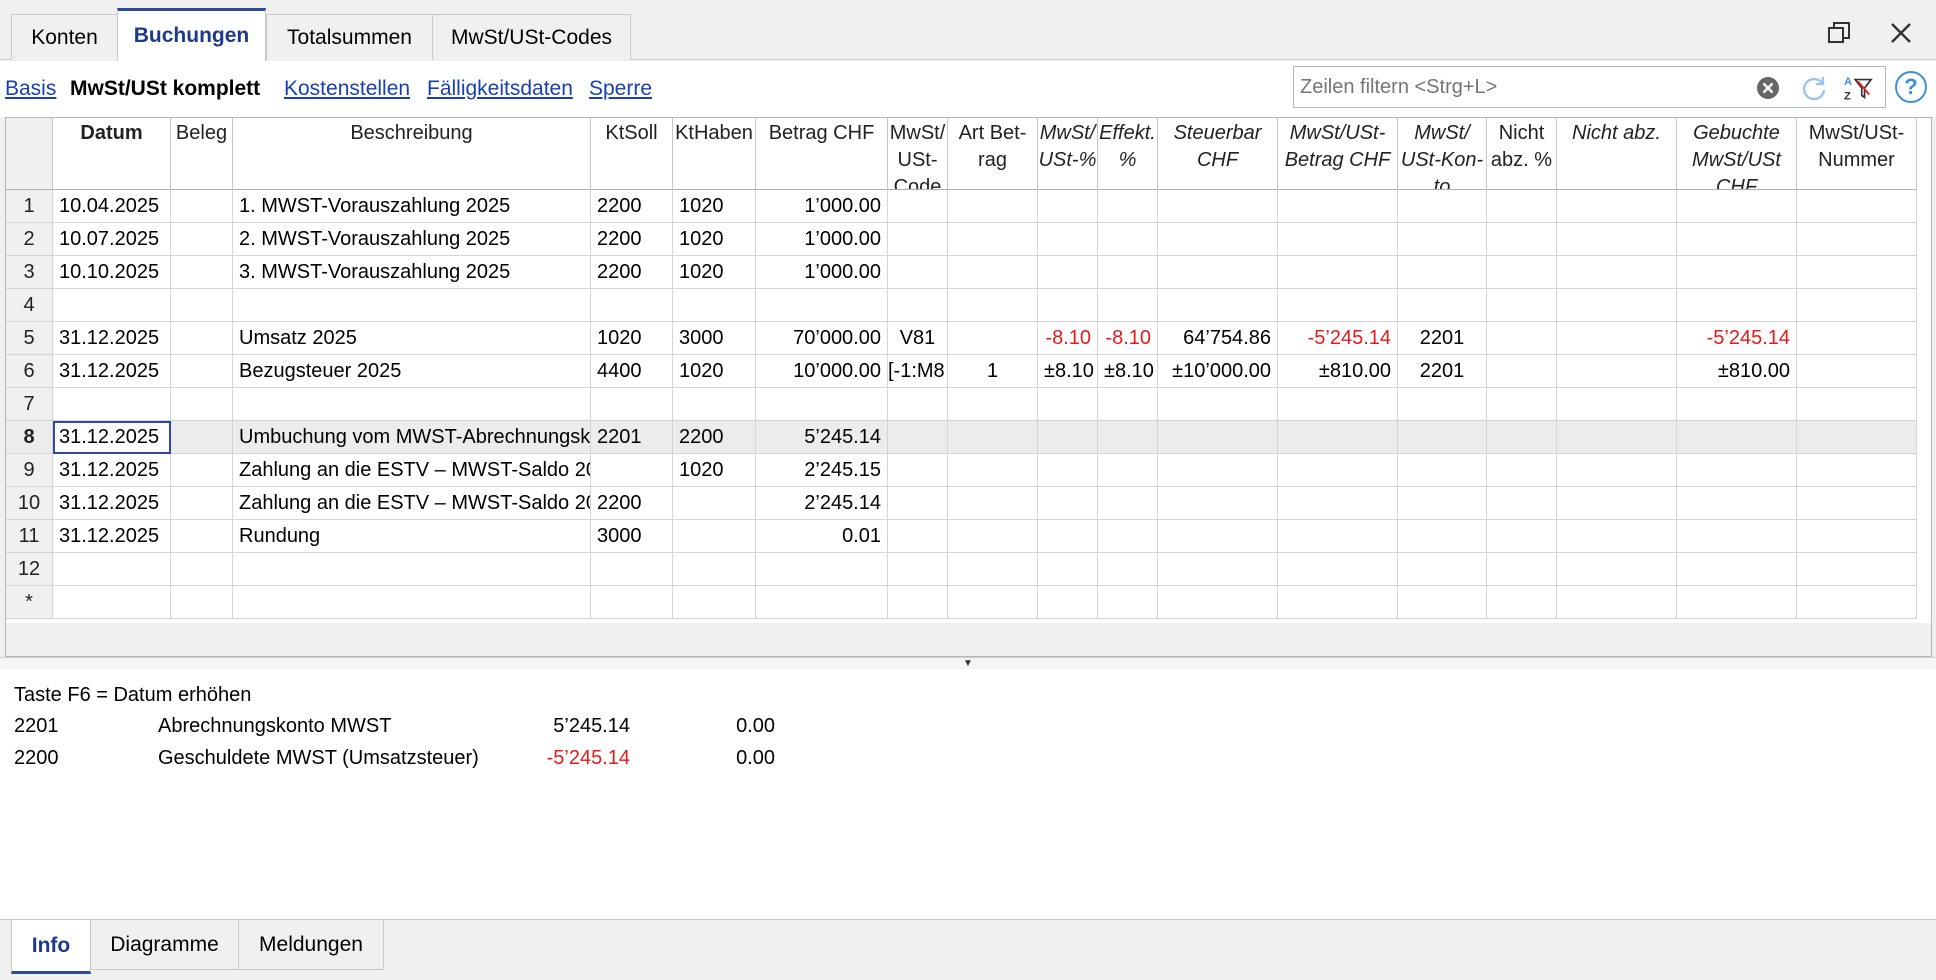  What do you see at coordinates (714, 470) in the screenshot?
I see `cell-kthaben: 1020` at bounding box center [714, 470].